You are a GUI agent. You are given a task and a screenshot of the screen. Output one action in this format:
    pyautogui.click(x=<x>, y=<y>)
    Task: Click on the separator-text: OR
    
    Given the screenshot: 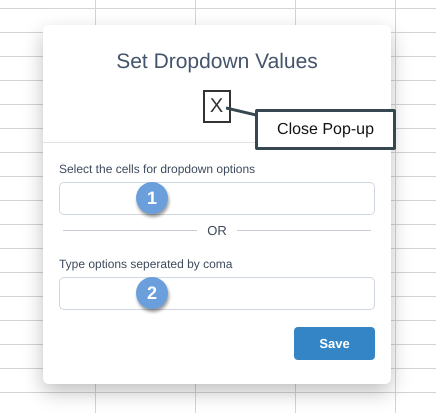 What is the action you would take?
    pyautogui.click(x=217, y=230)
    